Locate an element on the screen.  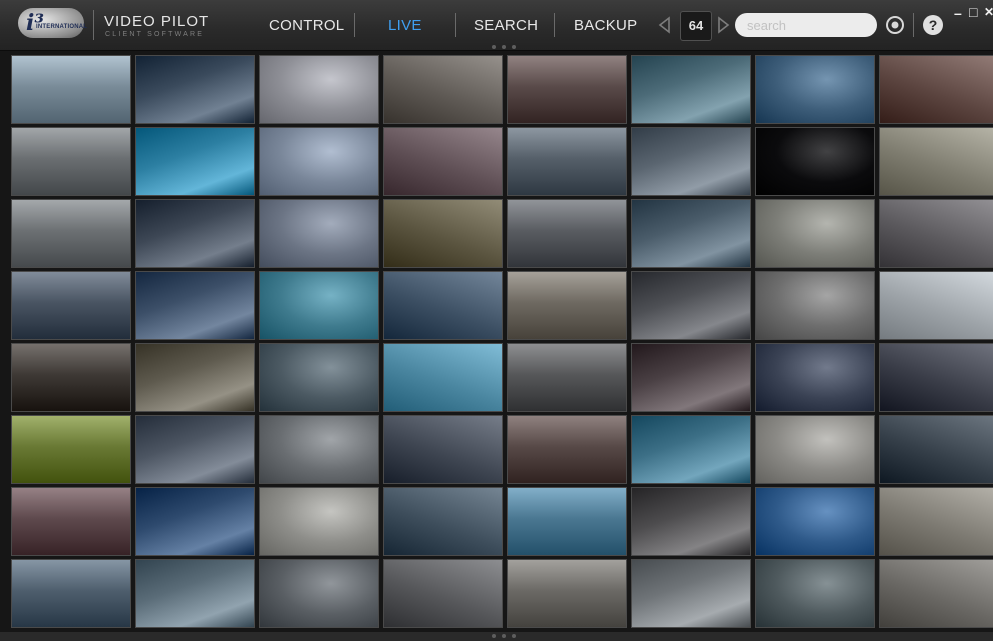
app-title: VIDEO PILOT is located at coordinates (157, 21).